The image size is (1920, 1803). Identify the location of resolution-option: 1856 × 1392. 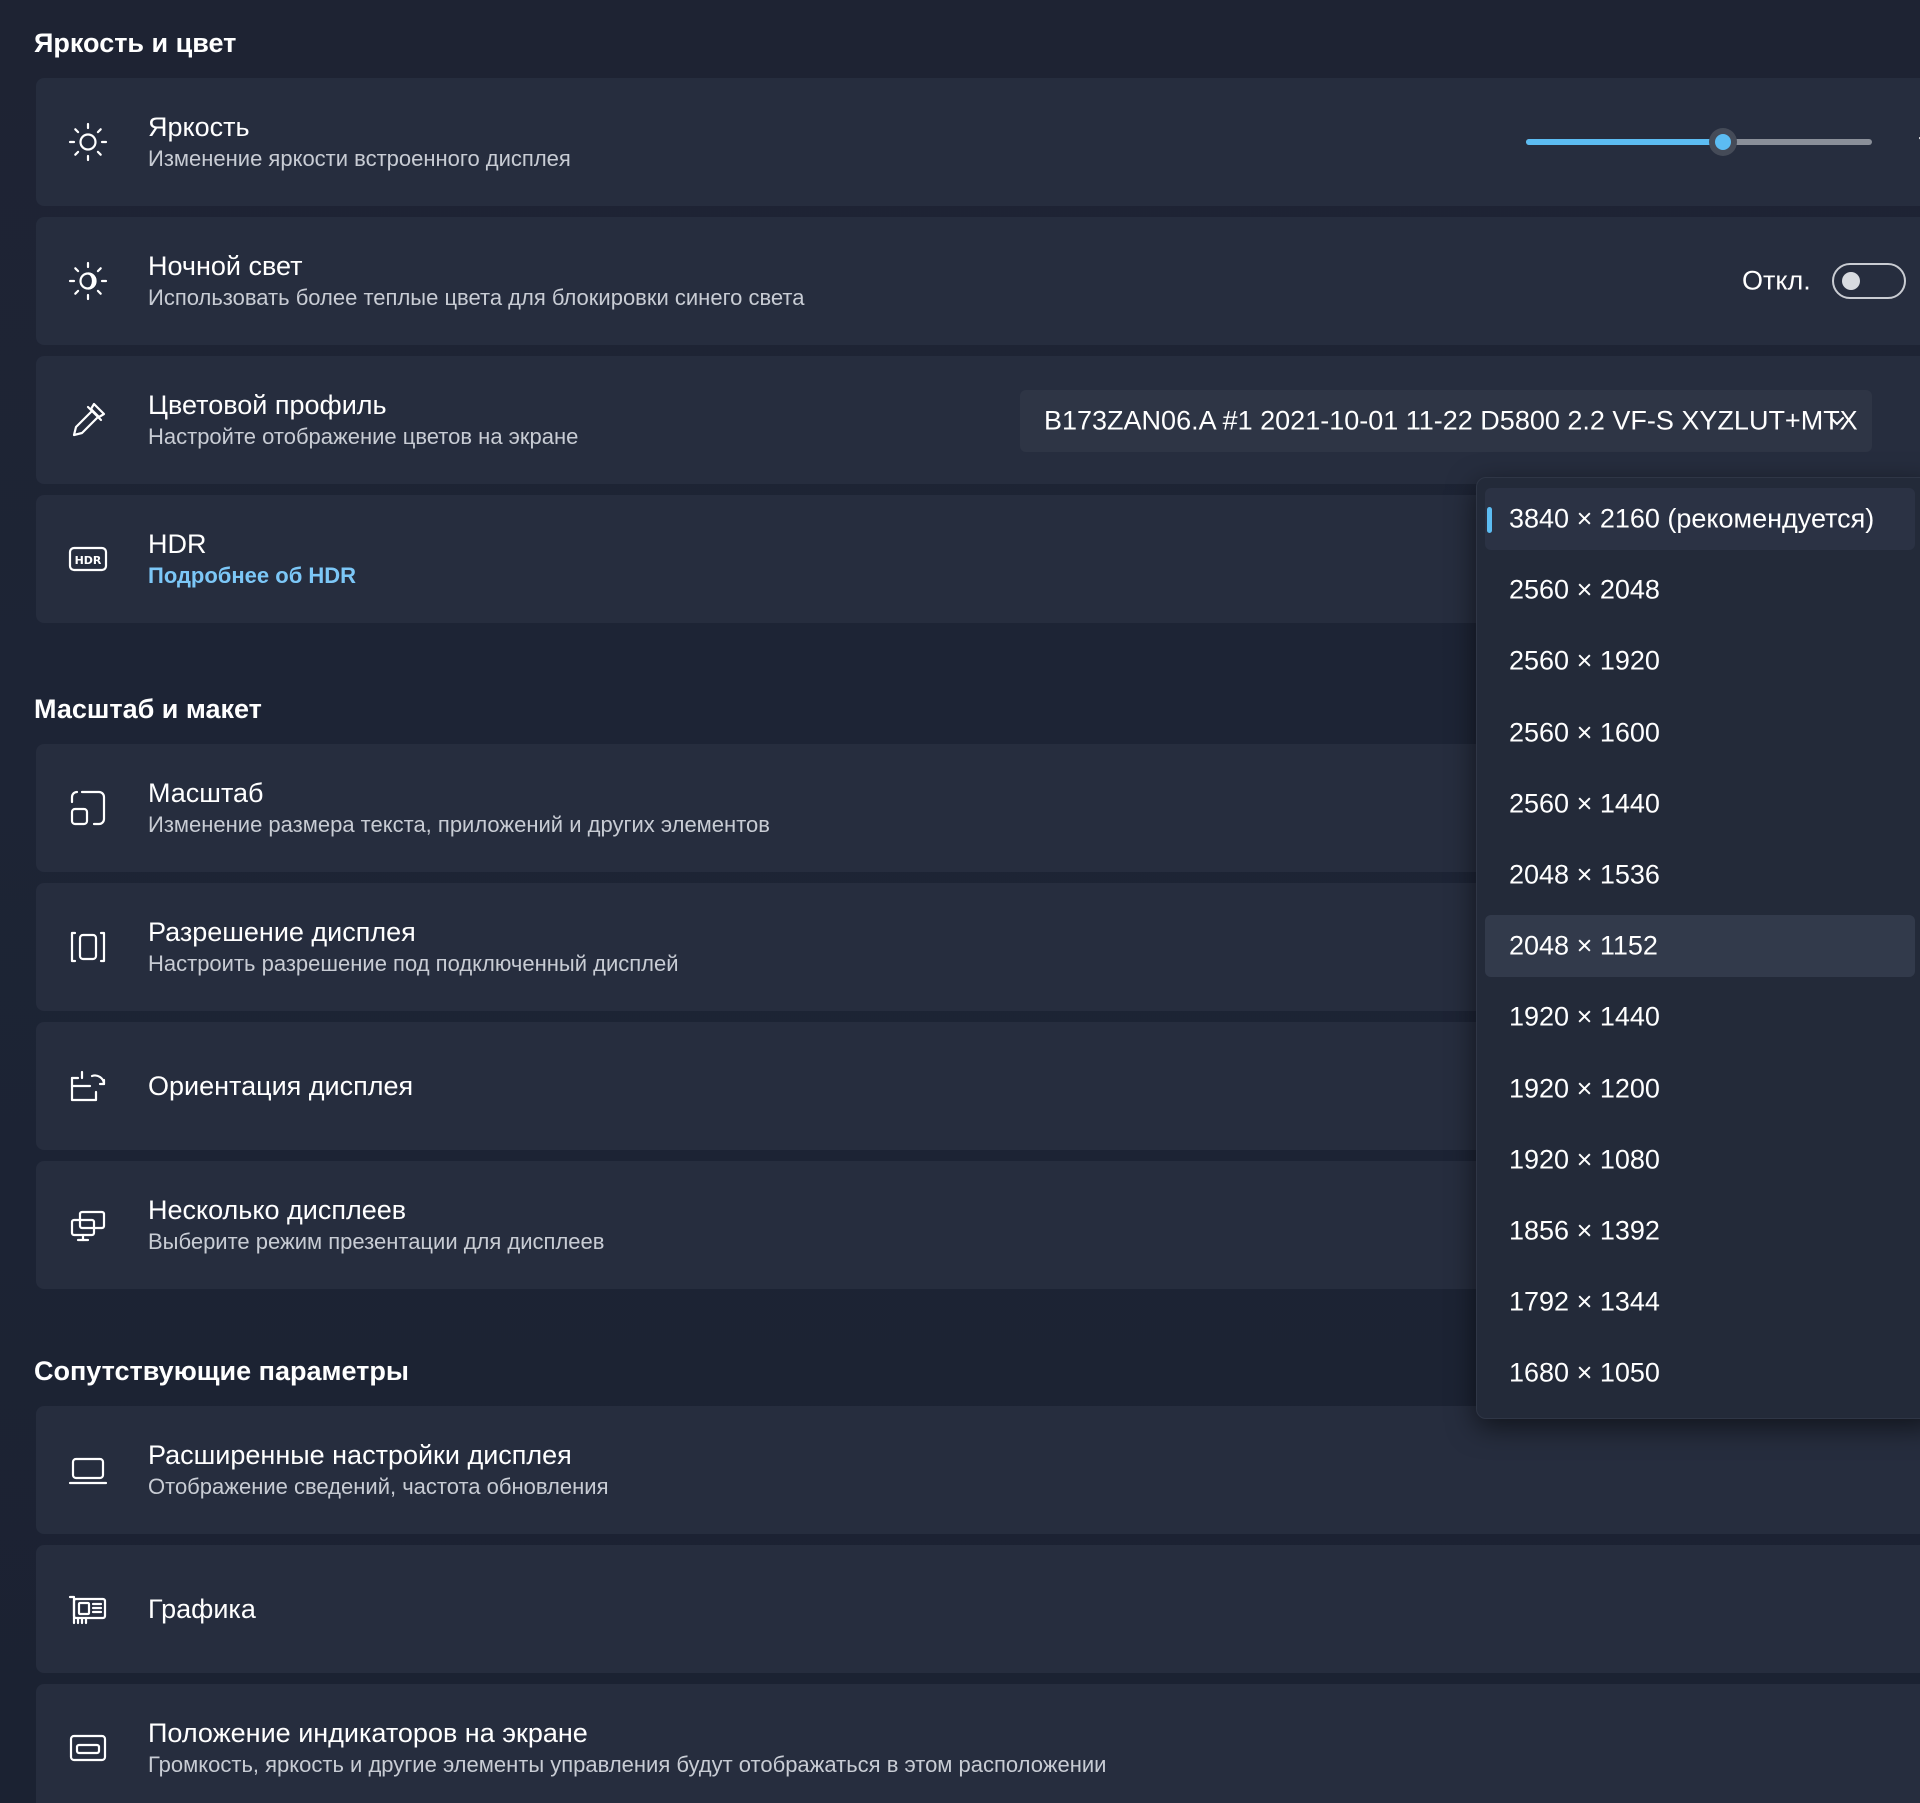
(1700, 1231).